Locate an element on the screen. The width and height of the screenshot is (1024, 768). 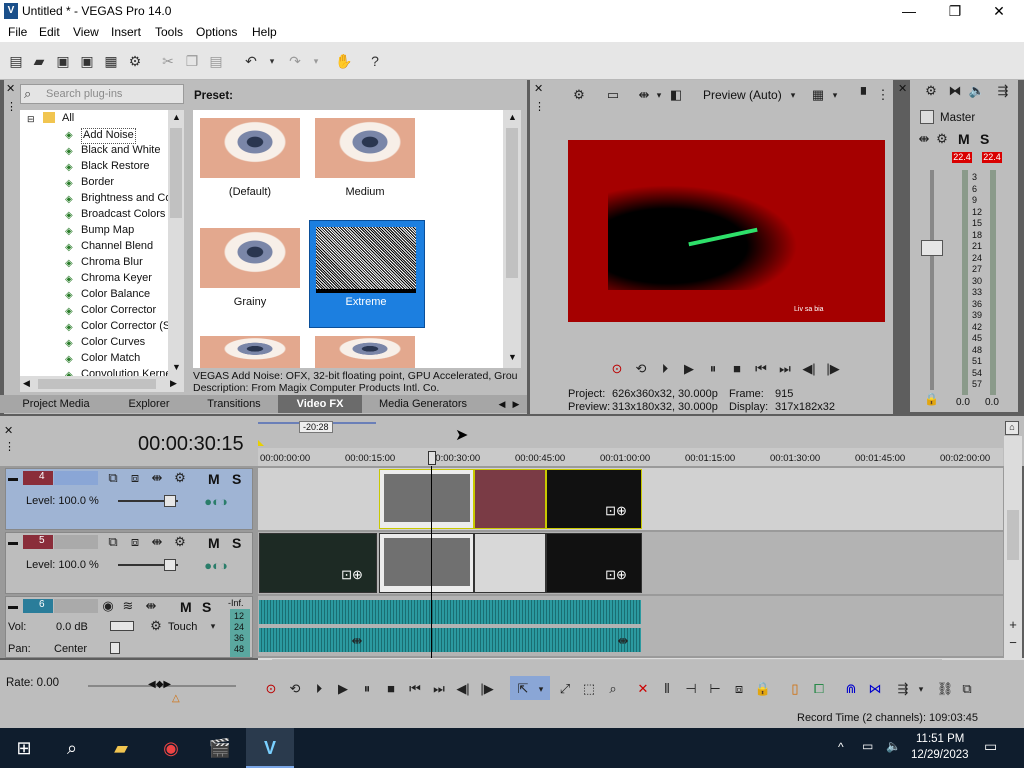
save-icon: ▣ is located at coordinates (63, 61).